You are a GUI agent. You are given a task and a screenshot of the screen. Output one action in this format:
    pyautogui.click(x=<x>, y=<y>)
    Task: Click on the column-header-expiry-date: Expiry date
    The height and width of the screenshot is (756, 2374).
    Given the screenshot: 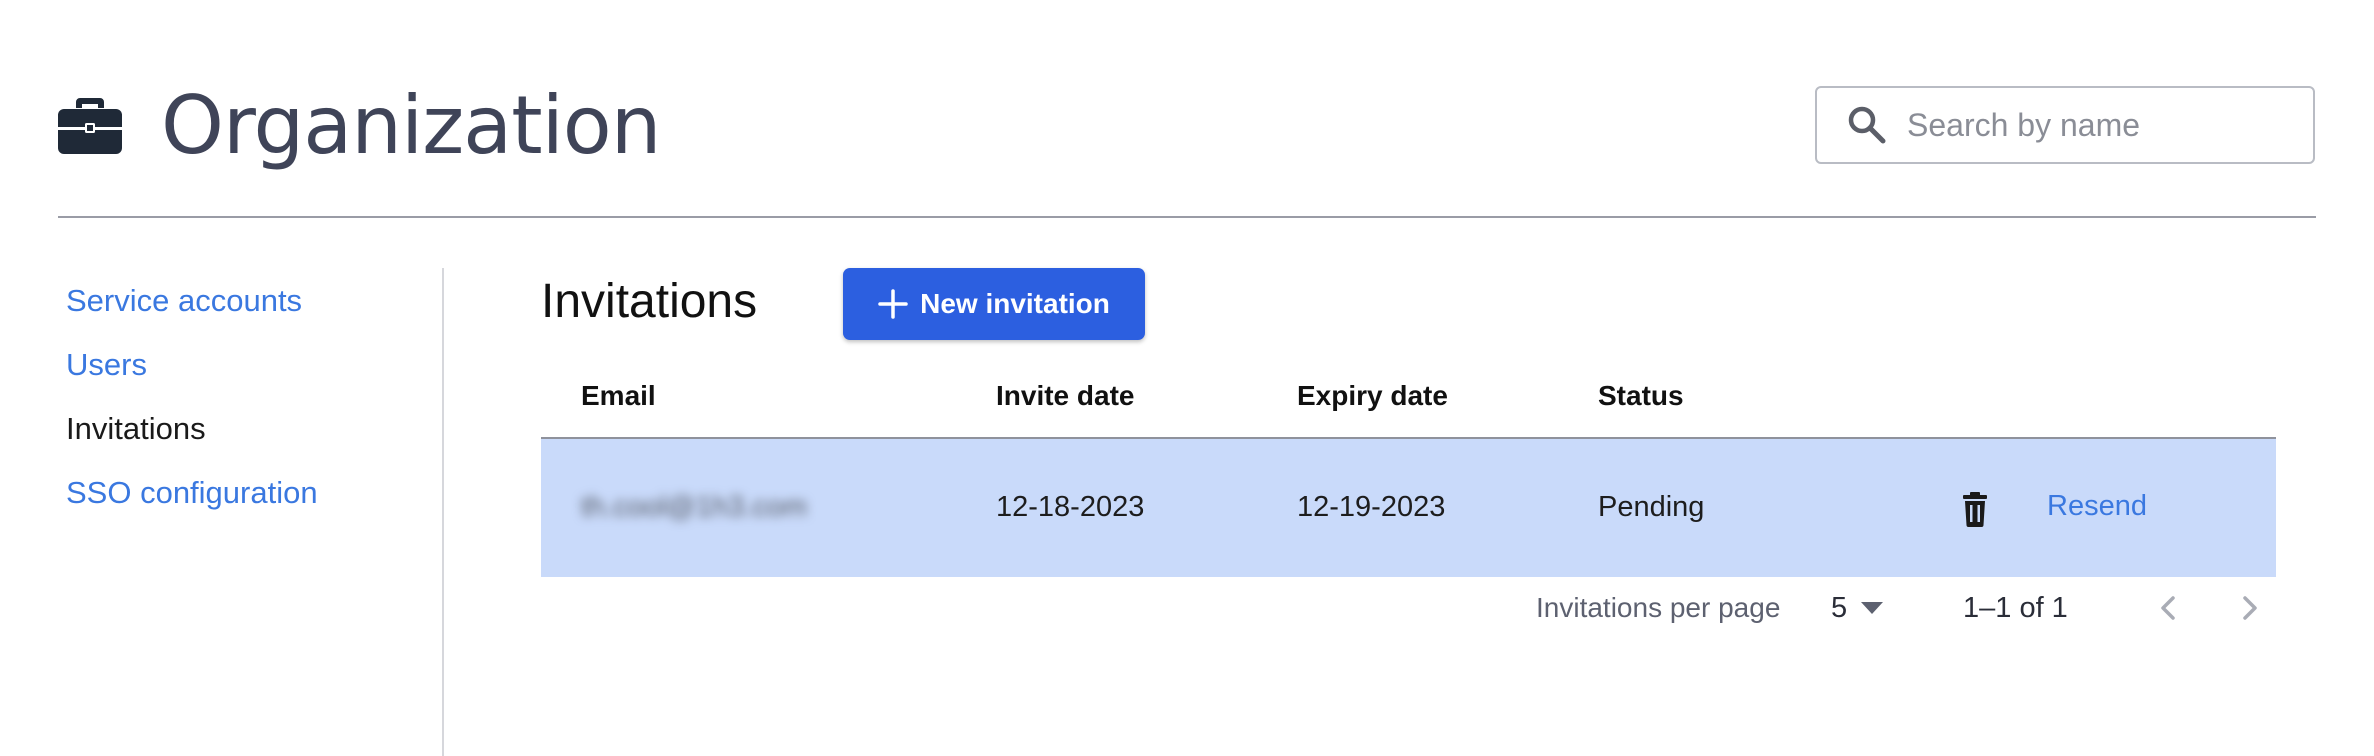 What is the action you would take?
    pyautogui.click(x=1372, y=395)
    